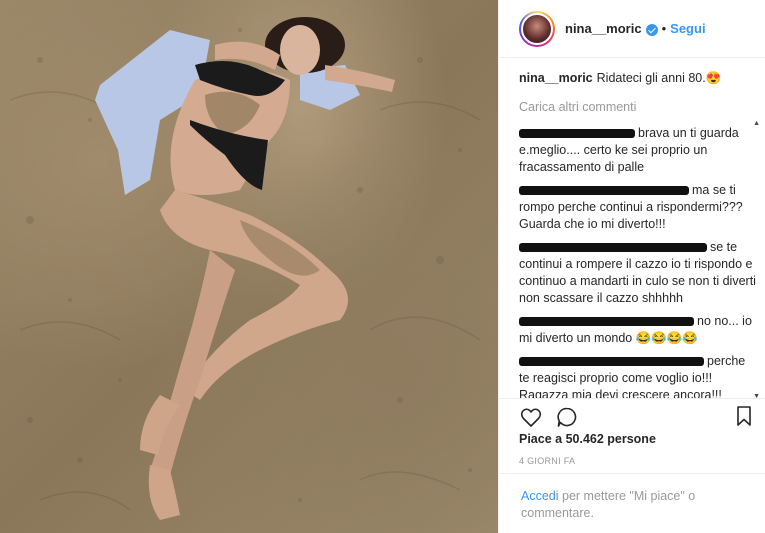 This screenshot has height=533, width=765. I want to click on login-link: Accedi, so click(540, 496).